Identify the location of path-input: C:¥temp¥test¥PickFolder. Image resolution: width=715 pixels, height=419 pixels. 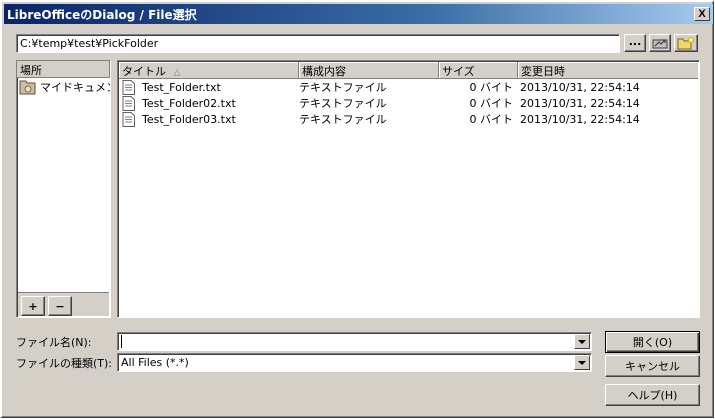
(318, 43).